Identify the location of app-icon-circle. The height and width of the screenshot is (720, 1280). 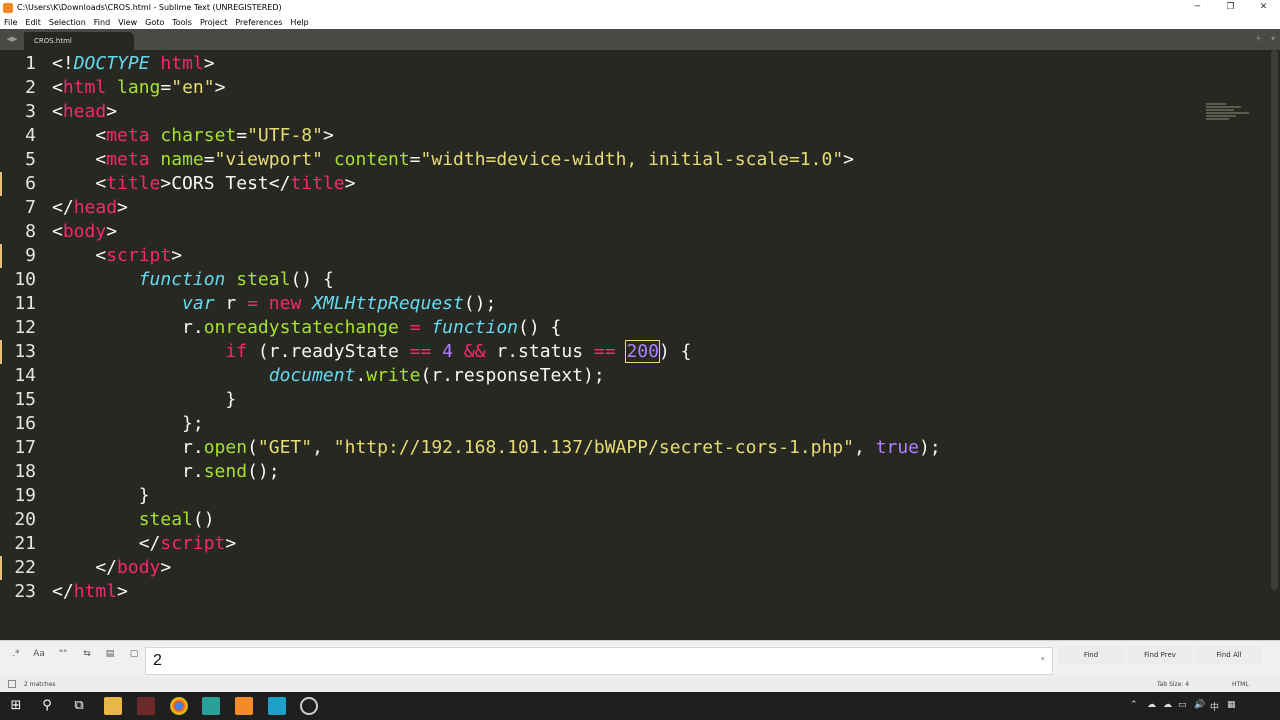
(309, 706).